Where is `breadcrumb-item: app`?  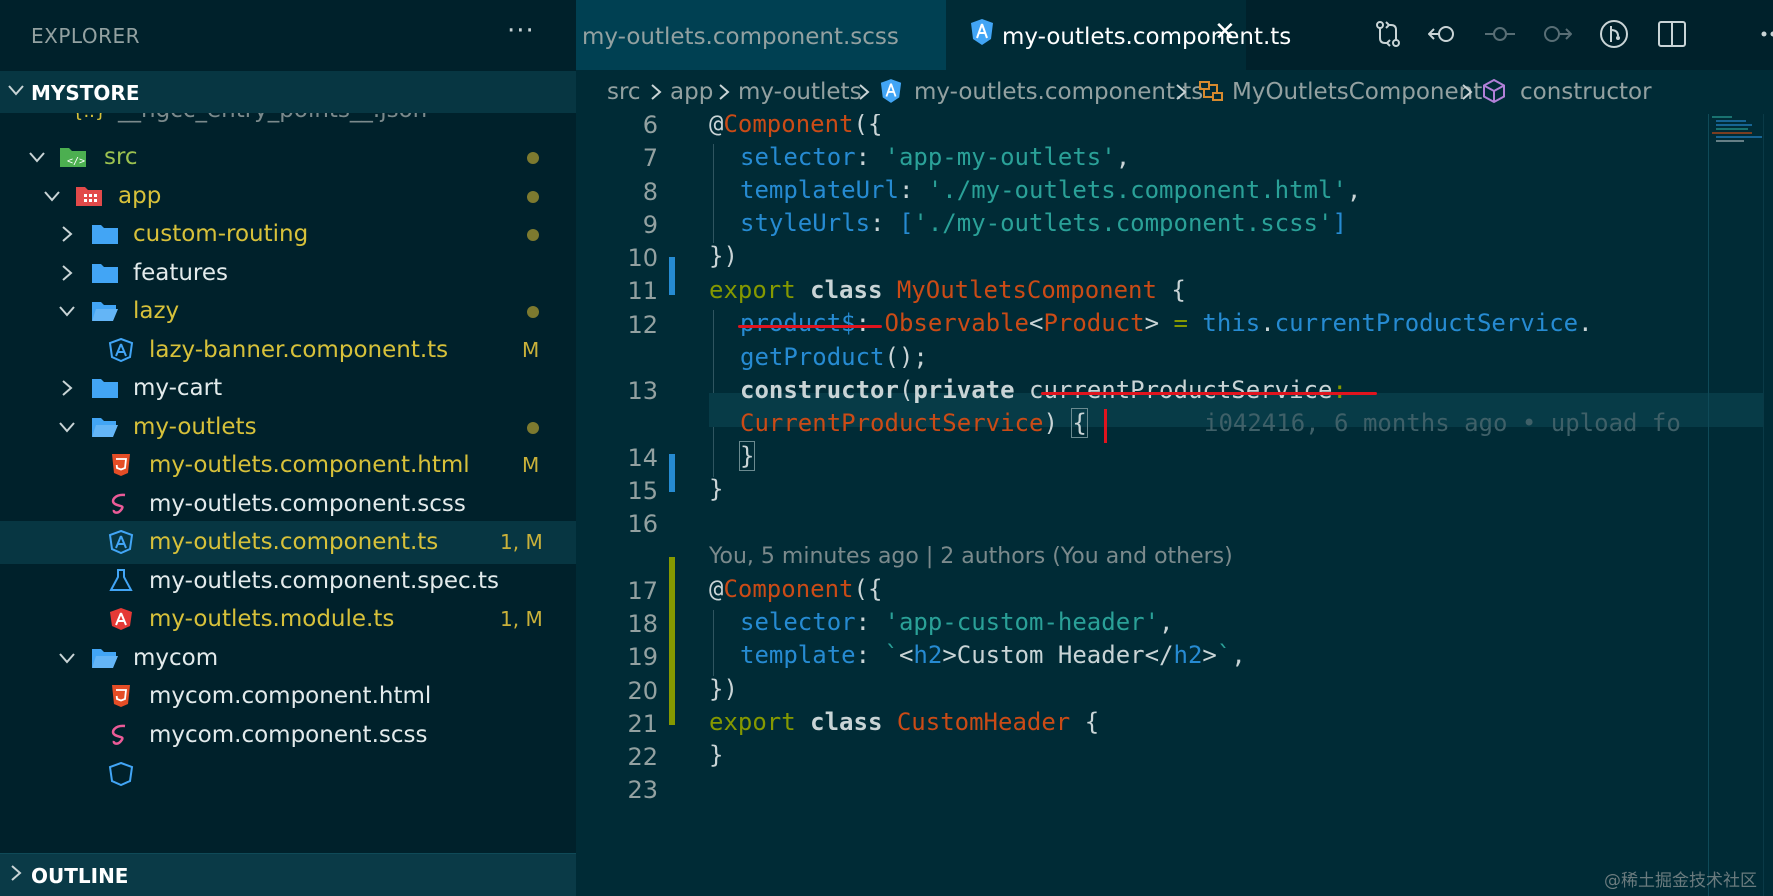
breadcrumb-item: app is located at coordinates (691, 92).